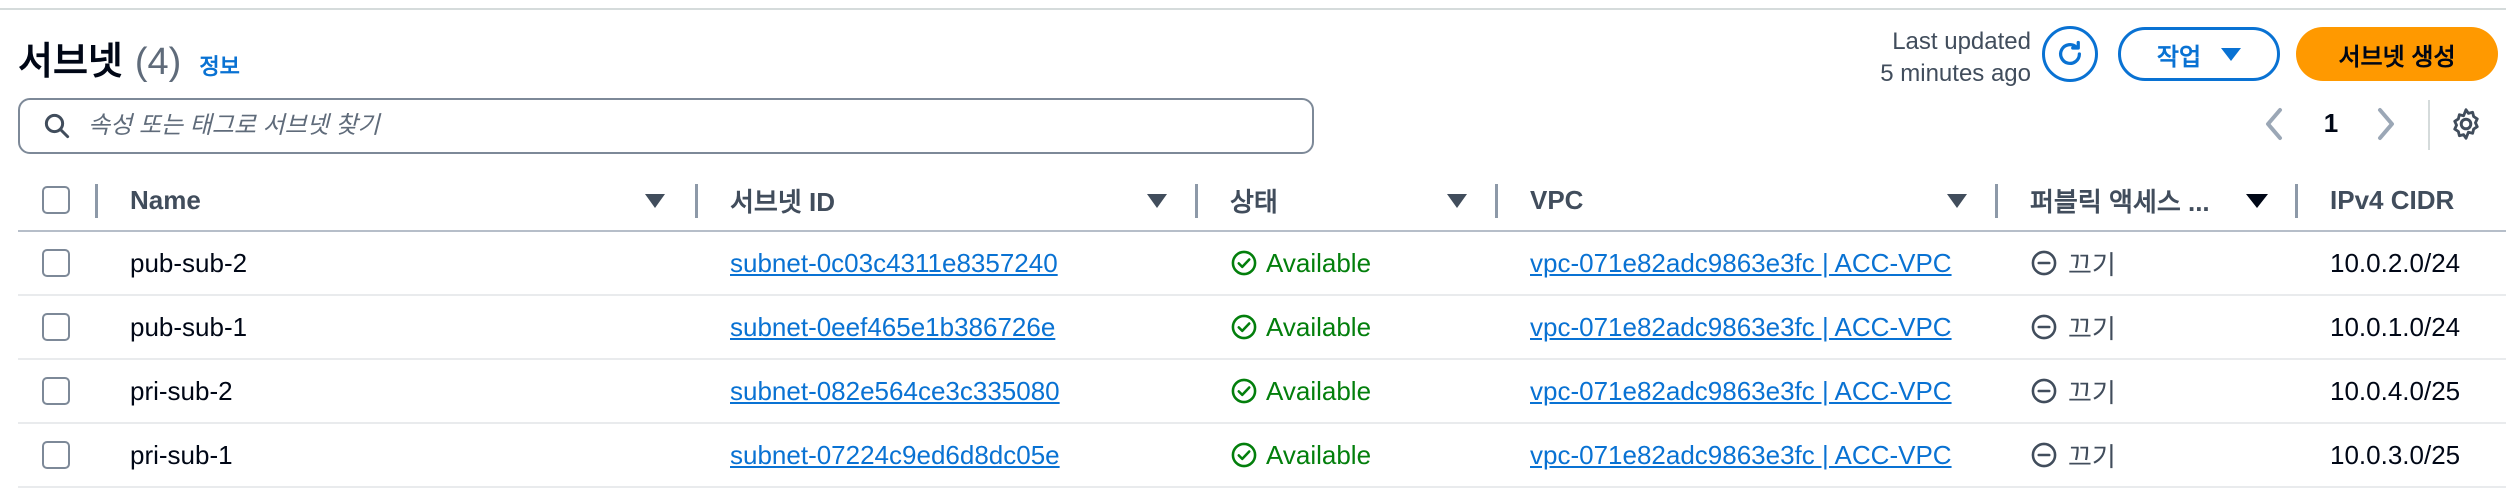  Describe the element at coordinates (2392, 199) in the screenshot. I see `column-label: IPv4 CIDR` at that location.